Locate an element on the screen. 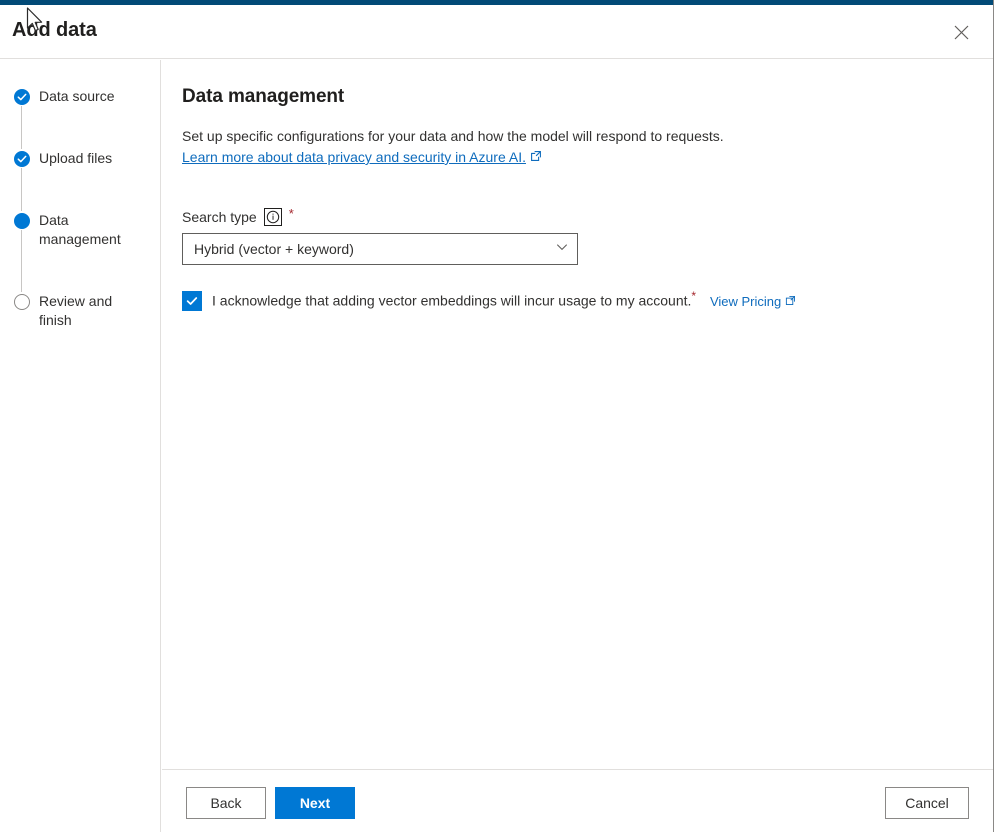  sidebar-step-review-and-finish: Review and finish is located at coordinates (80, 316).